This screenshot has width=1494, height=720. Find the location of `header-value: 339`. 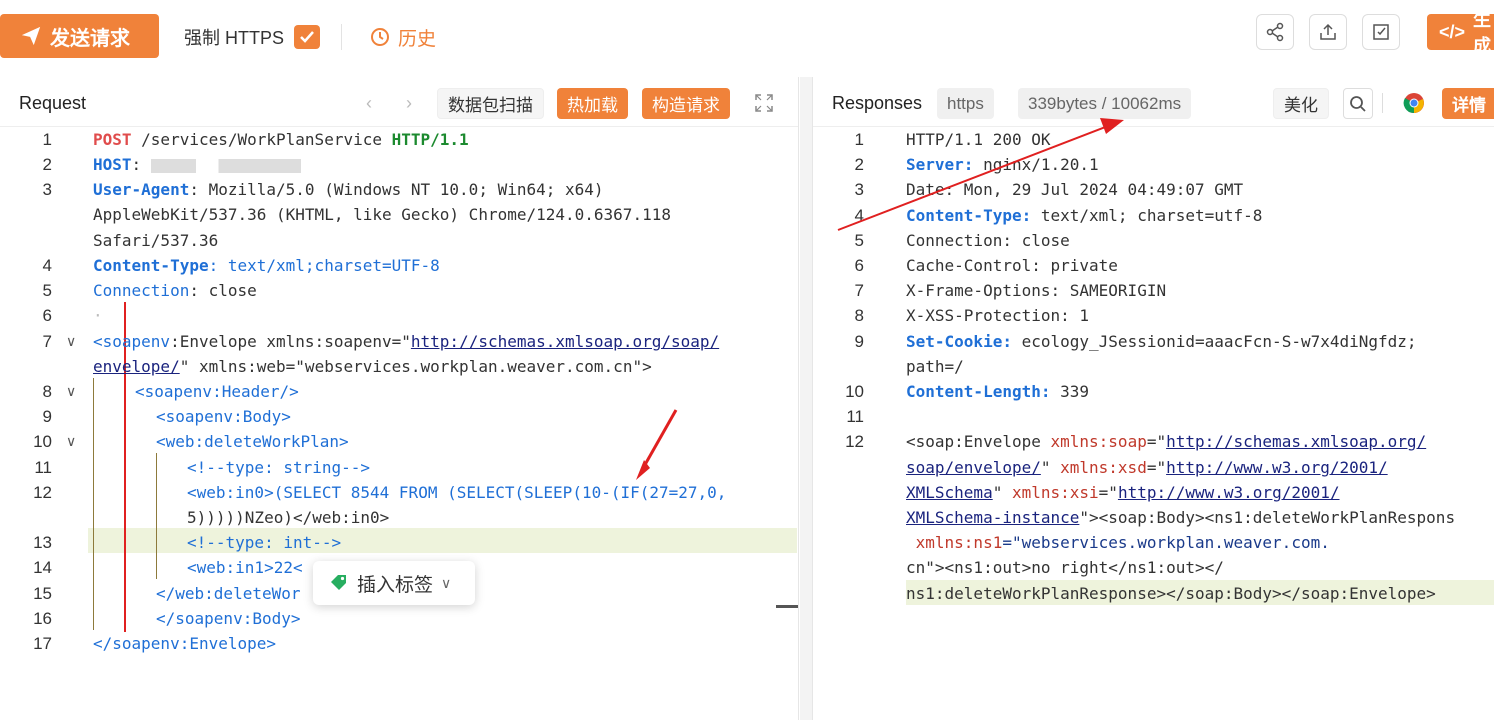

header-value: 339 is located at coordinates (1070, 391).